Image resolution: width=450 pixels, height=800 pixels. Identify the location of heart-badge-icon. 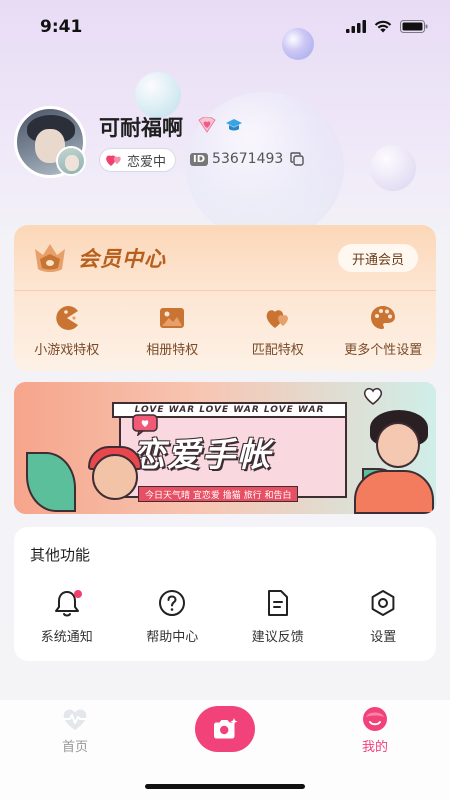
(207, 125).